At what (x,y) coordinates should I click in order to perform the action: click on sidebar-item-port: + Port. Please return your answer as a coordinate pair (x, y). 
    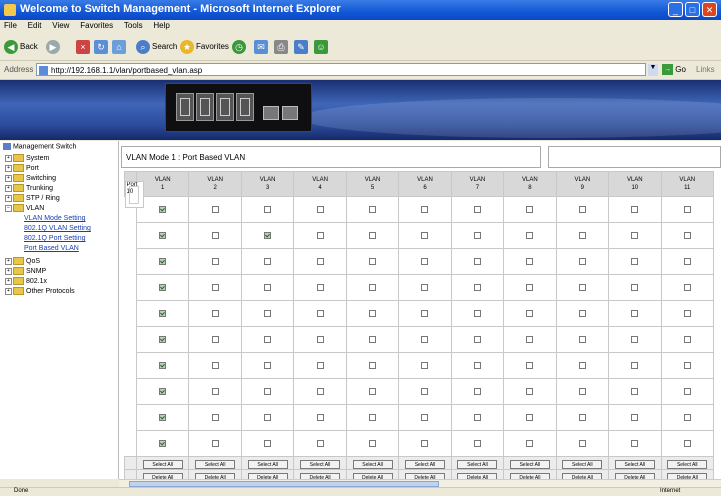
    Looking at the image, I should click on (22, 168).